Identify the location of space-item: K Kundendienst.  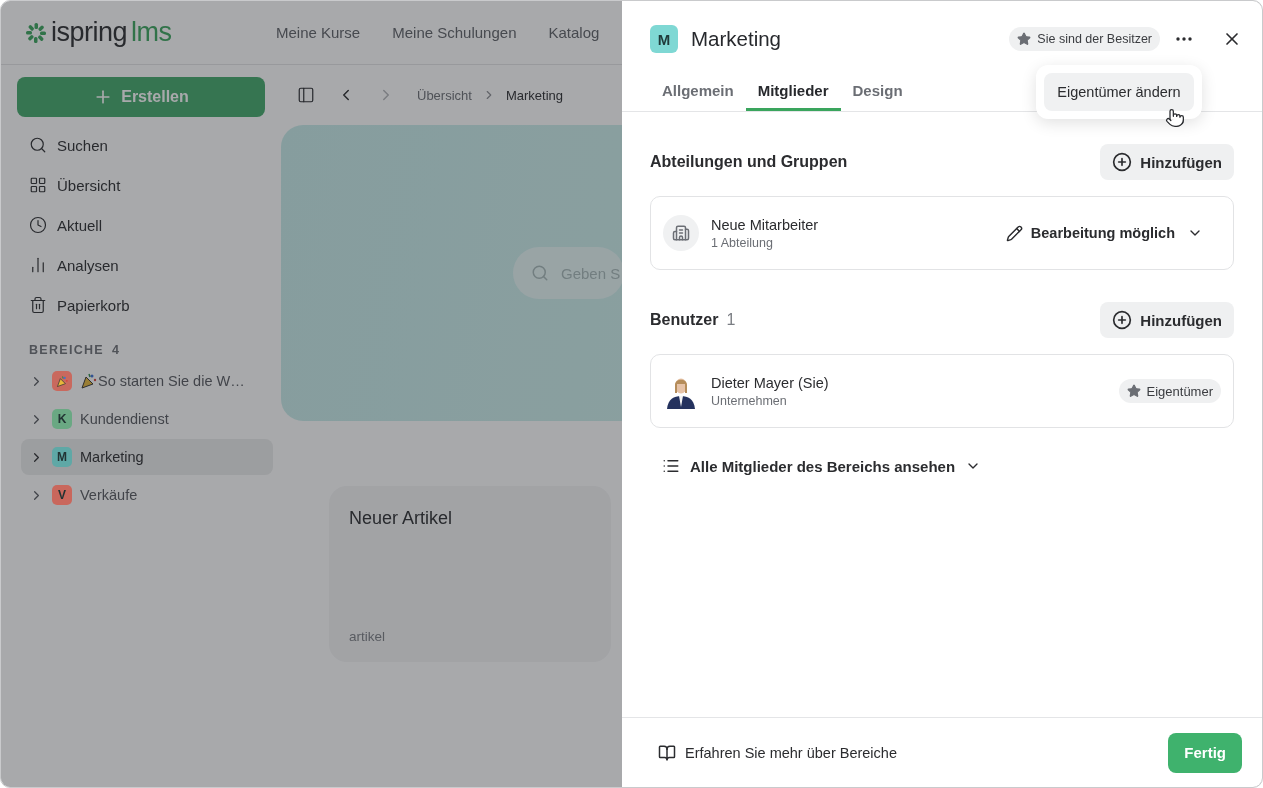
(147, 419).